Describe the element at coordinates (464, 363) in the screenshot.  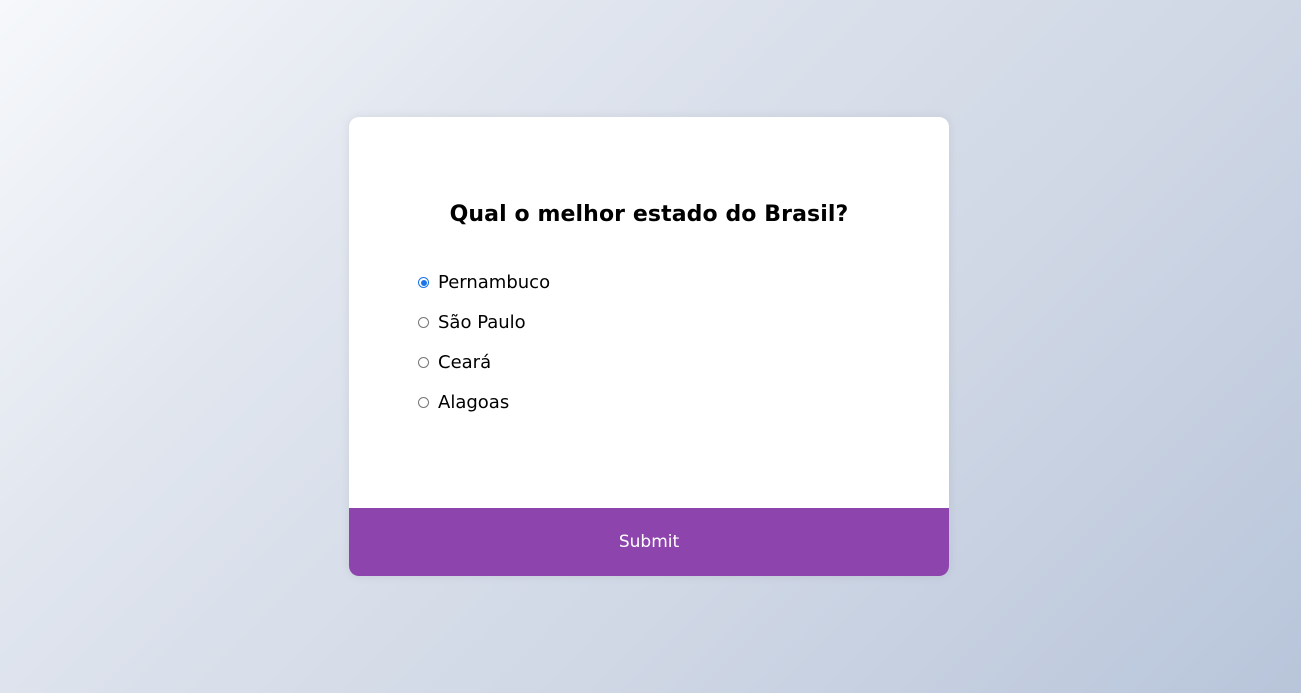
I see `answer-label: Ceará` at that location.